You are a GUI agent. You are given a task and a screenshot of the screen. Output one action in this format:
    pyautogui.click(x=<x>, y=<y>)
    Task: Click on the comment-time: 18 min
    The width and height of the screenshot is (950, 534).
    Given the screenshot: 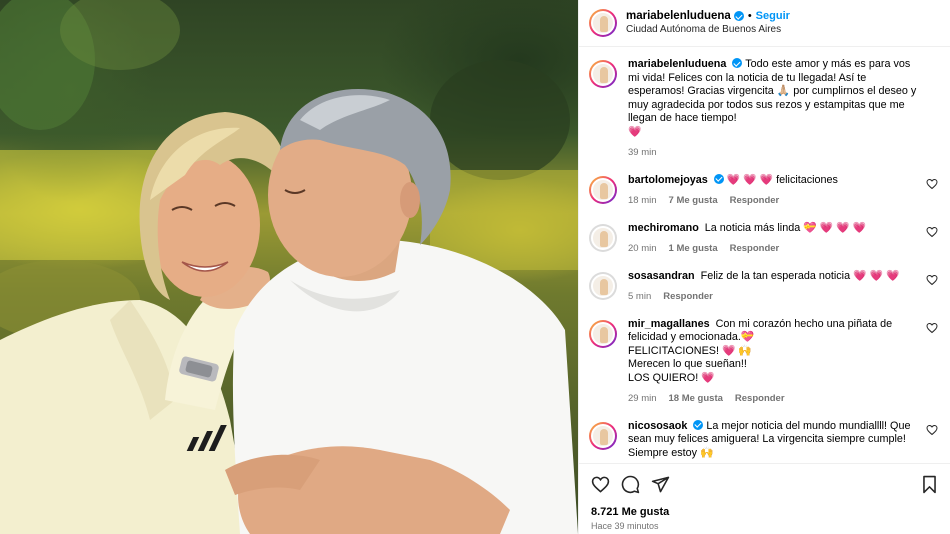 What is the action you would take?
    pyautogui.click(x=642, y=200)
    